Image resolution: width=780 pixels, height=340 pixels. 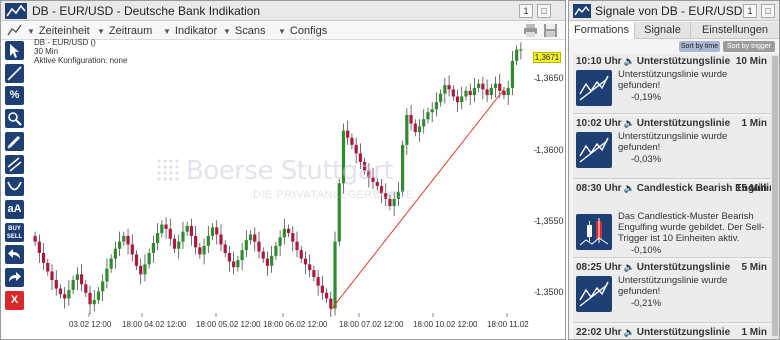 I want to click on signal-time: 08:25 Uhr, so click(x=599, y=267).